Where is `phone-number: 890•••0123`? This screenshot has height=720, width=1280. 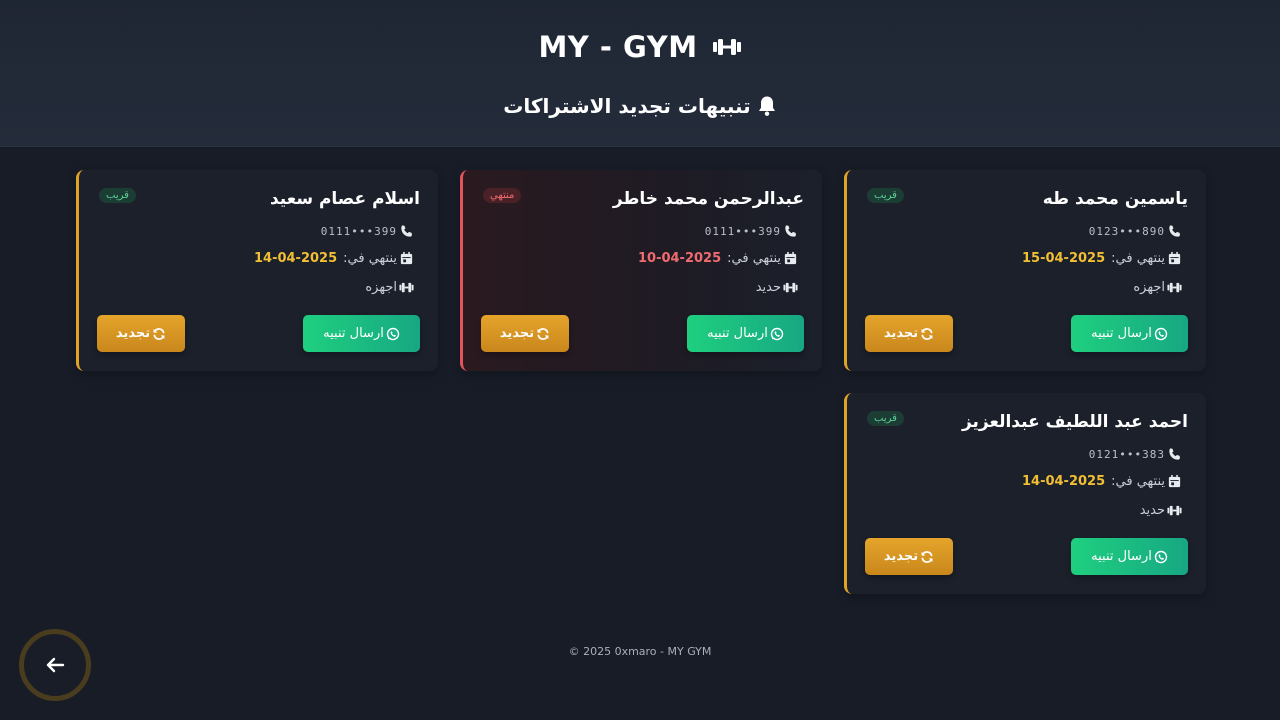 phone-number: 890•••0123 is located at coordinates (1126, 231).